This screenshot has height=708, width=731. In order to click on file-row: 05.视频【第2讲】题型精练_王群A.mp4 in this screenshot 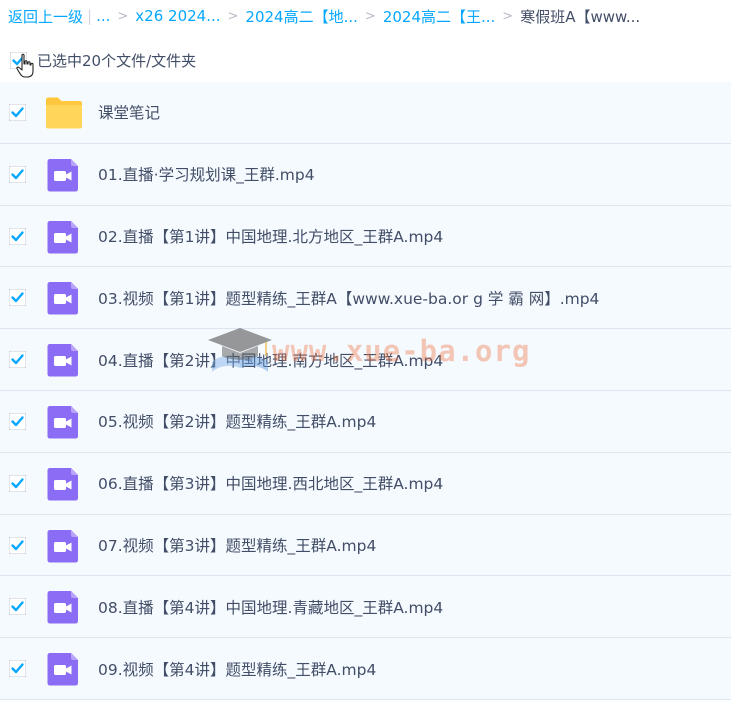, I will do `click(365, 421)`.